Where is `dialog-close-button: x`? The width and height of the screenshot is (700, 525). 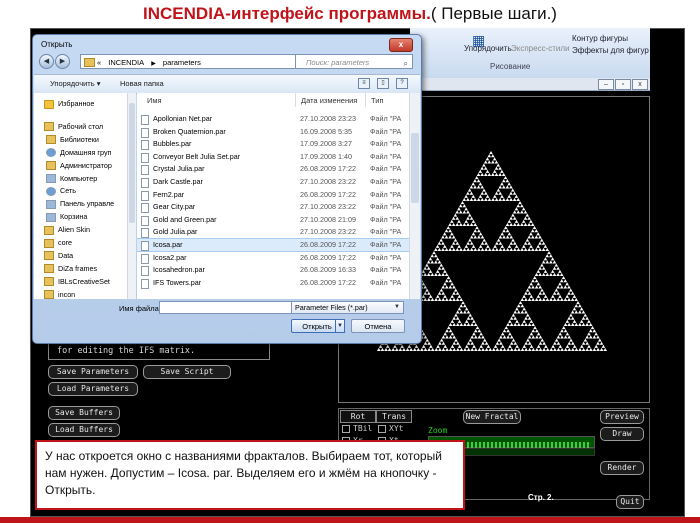 dialog-close-button: x is located at coordinates (401, 45).